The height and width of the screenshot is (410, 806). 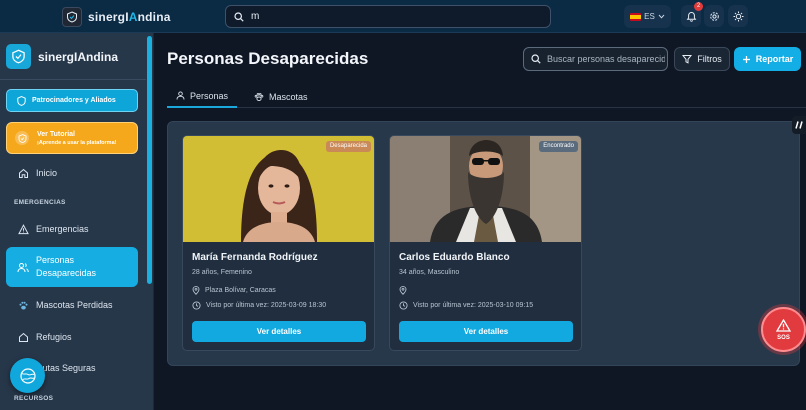 I want to click on bell-icon, so click(x=691, y=16).